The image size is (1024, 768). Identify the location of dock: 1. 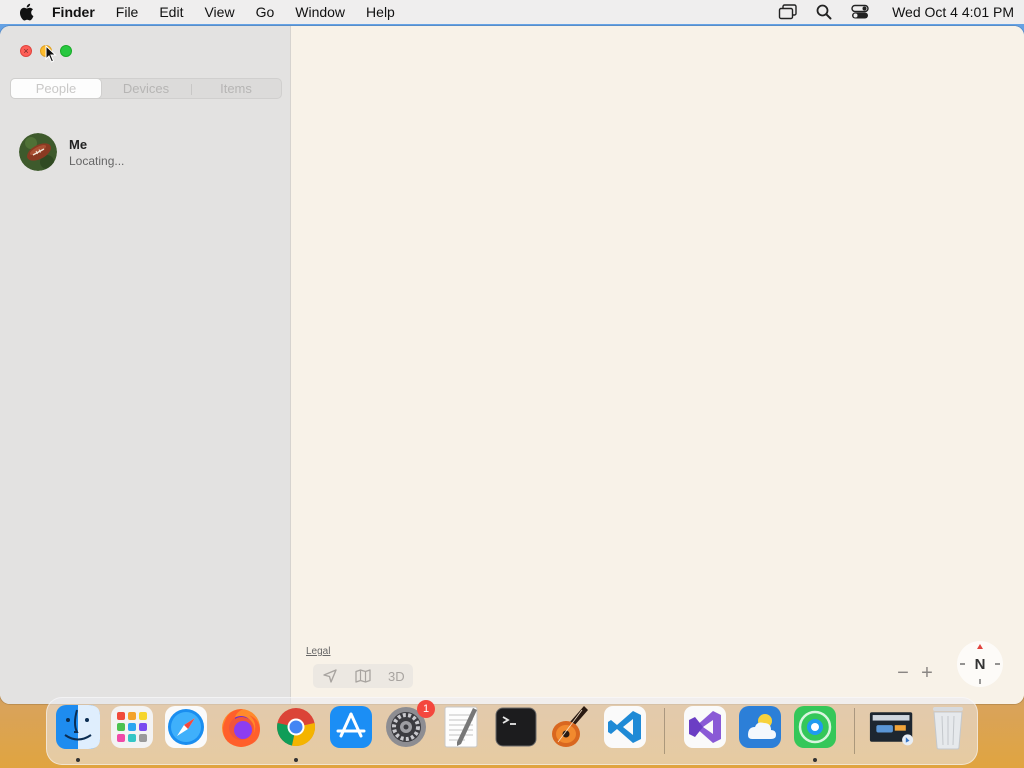
(512, 731).